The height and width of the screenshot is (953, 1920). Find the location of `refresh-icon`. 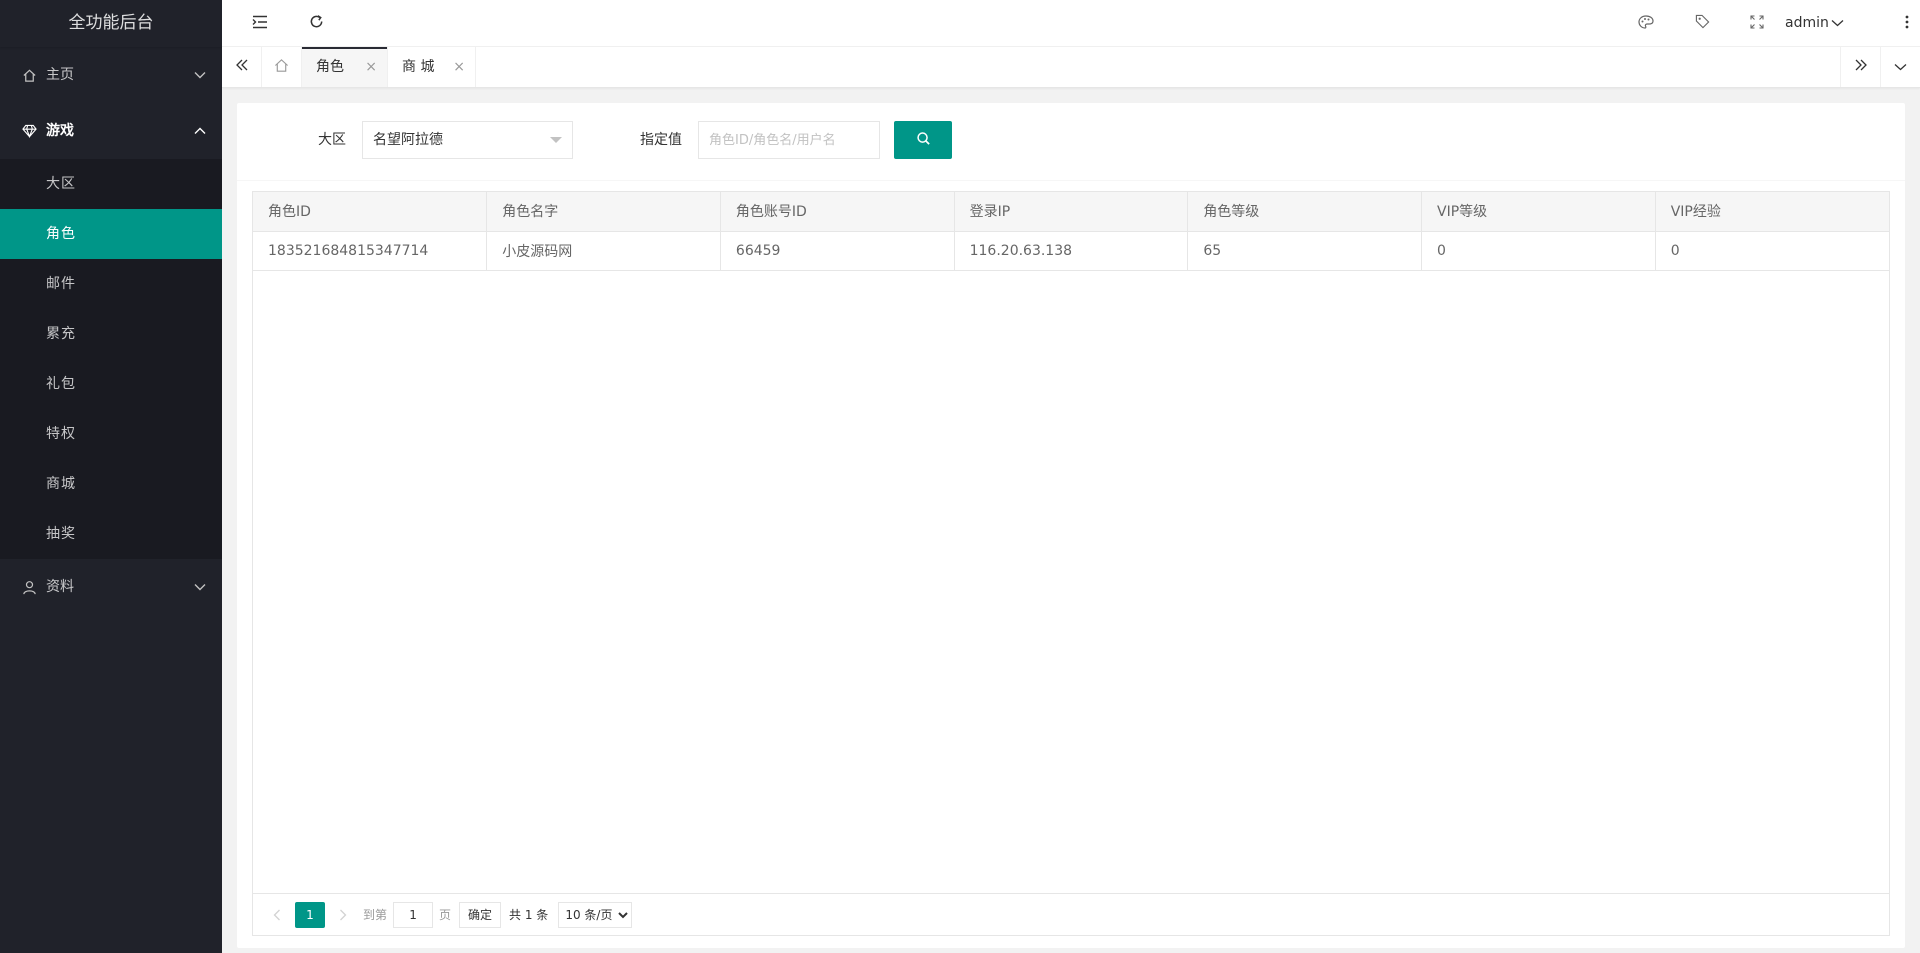

refresh-icon is located at coordinates (316, 23).